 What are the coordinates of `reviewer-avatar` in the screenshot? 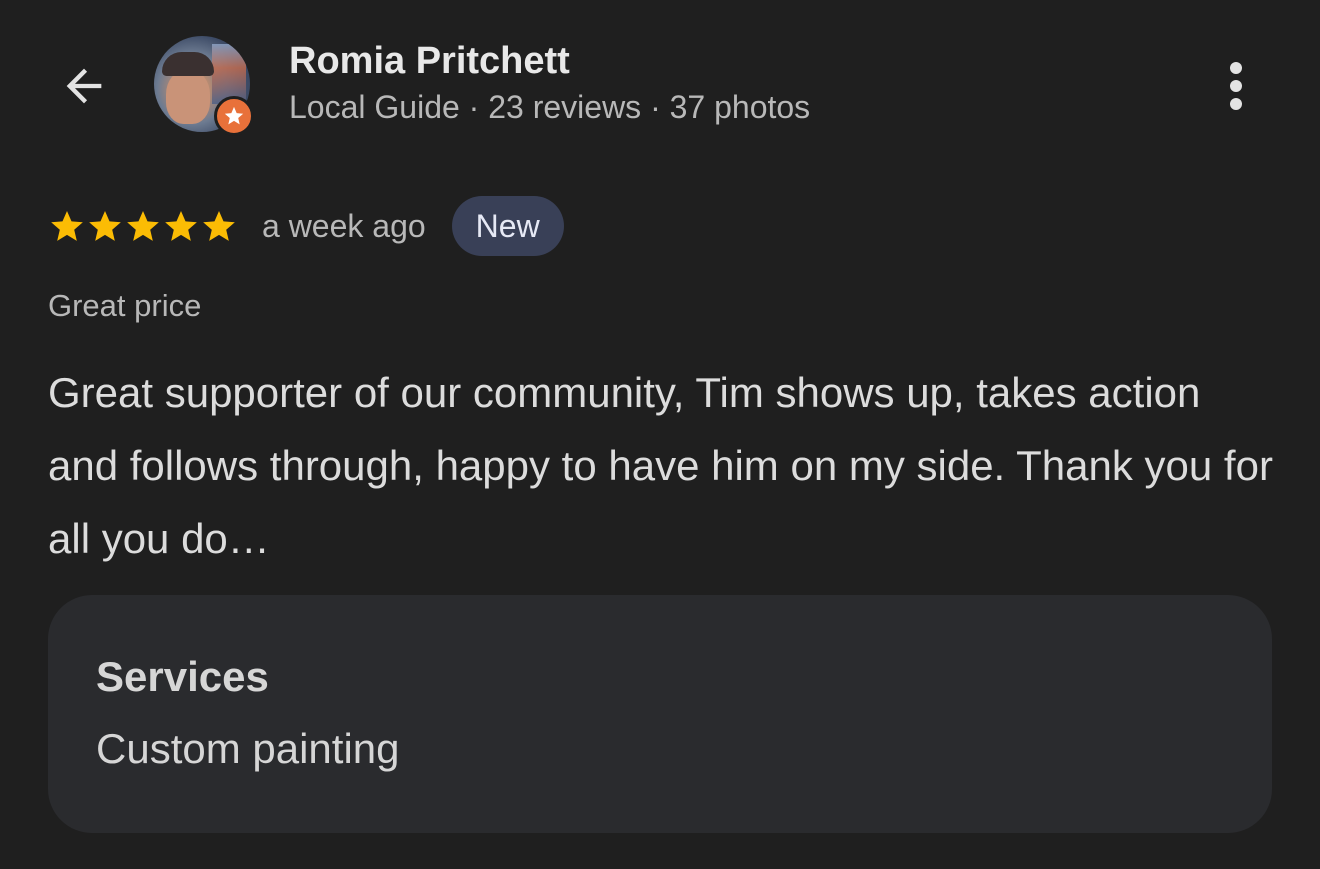 It's located at (204, 86).